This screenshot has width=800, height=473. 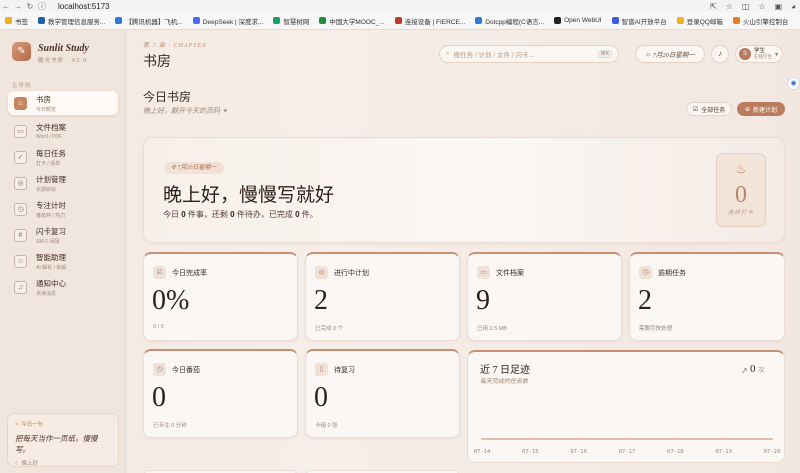 I want to click on quote-card: ✧ 今日一句 把每天当作一页纸，慢慢写。 ☾ 晚上好, so click(x=63, y=440).